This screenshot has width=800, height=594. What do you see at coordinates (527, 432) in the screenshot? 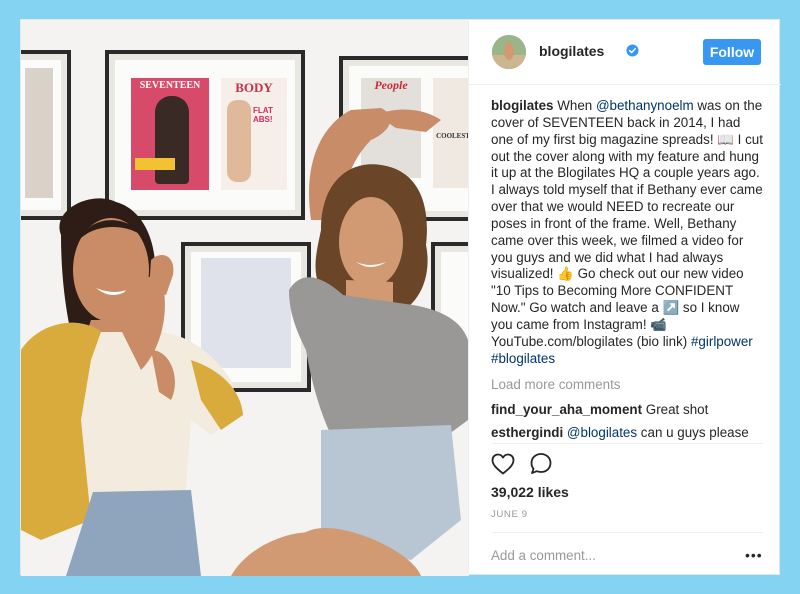
I see `comment-user: esthergindi` at bounding box center [527, 432].